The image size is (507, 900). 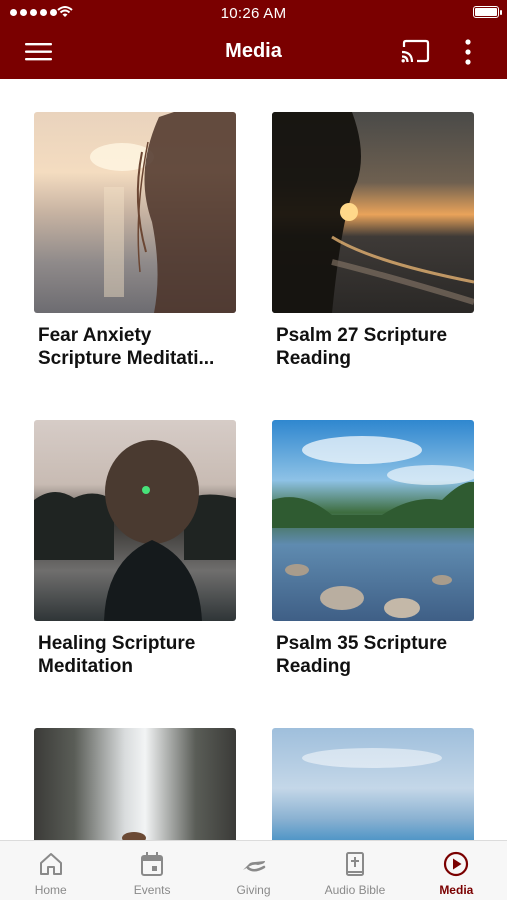 I want to click on tab-label: Media, so click(x=456, y=890).